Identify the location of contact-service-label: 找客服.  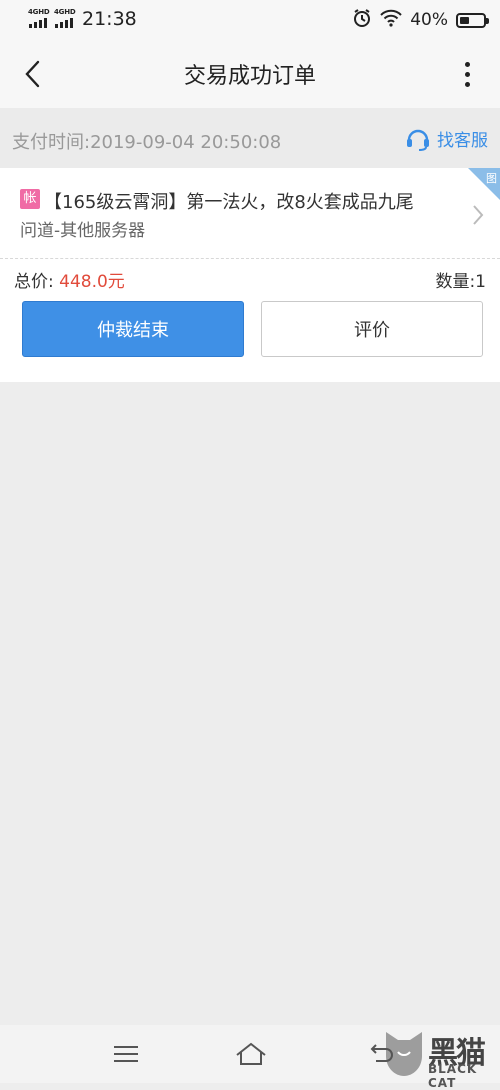
(462, 141).